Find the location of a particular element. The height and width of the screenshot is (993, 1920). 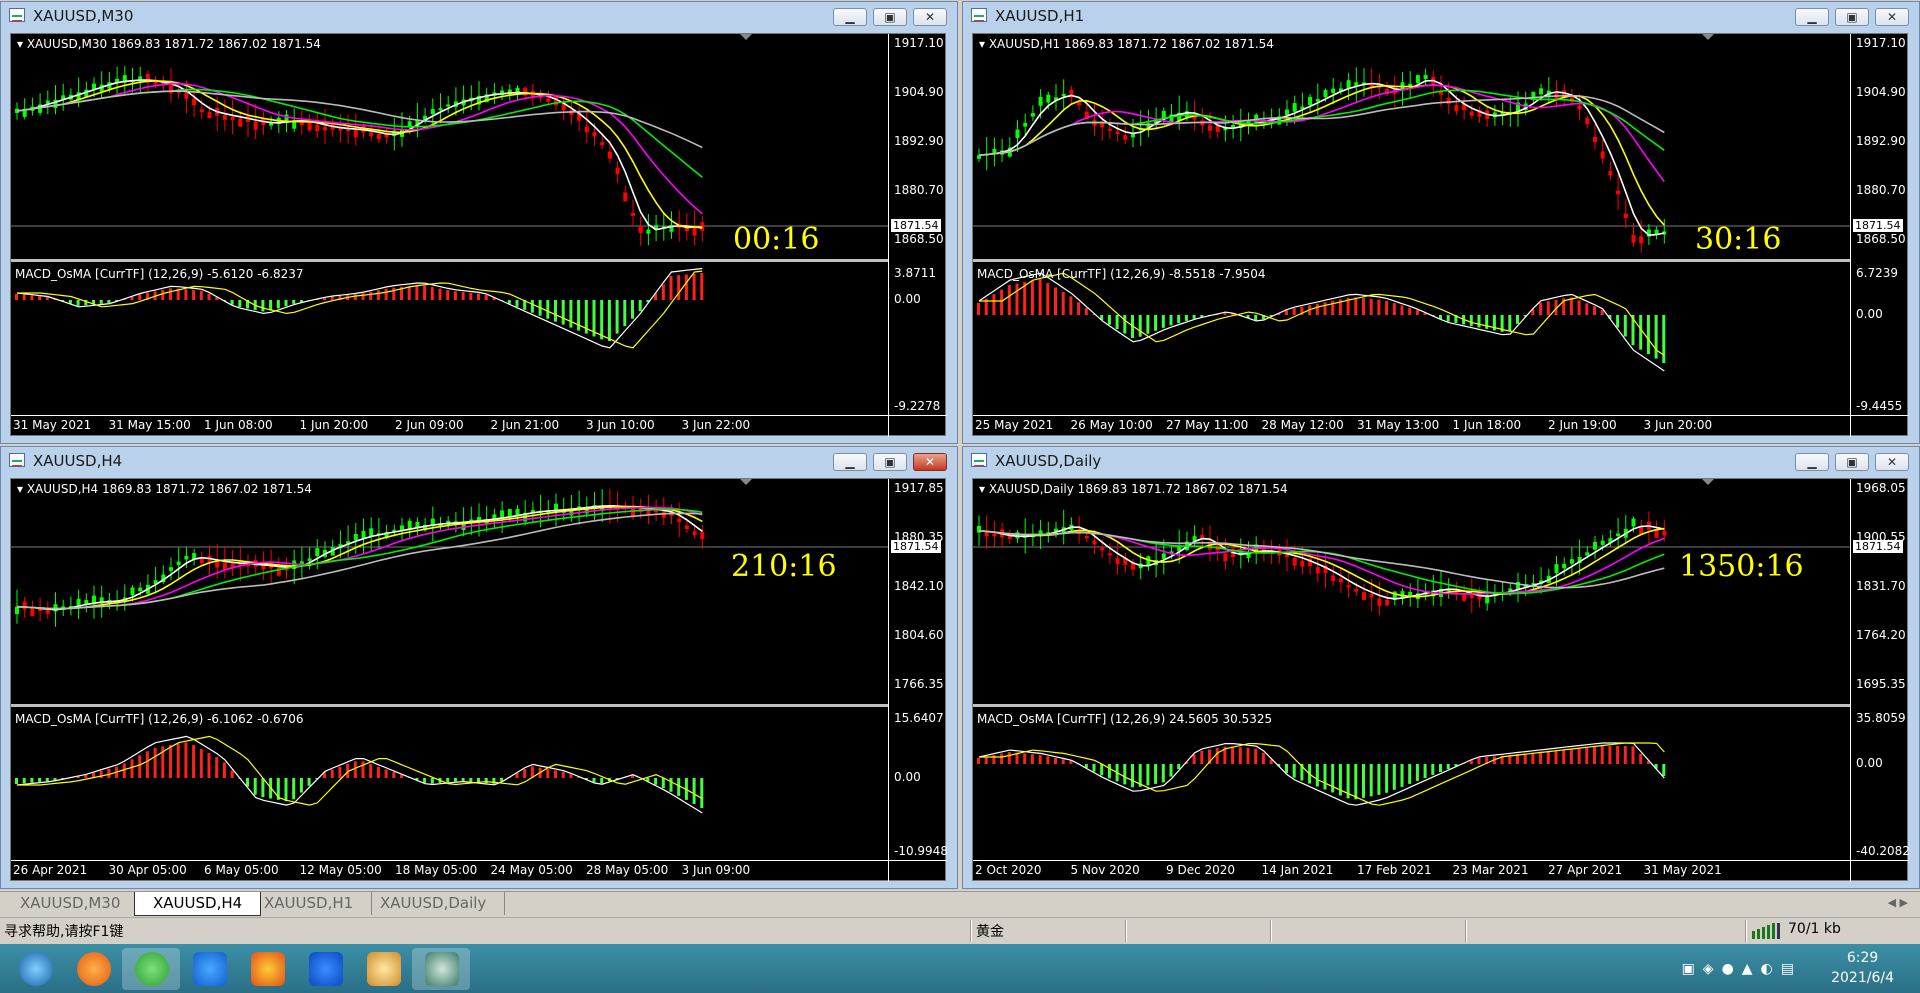

system-tray-icons: ▣◈●▲◐▤ is located at coordinates (1742, 969).